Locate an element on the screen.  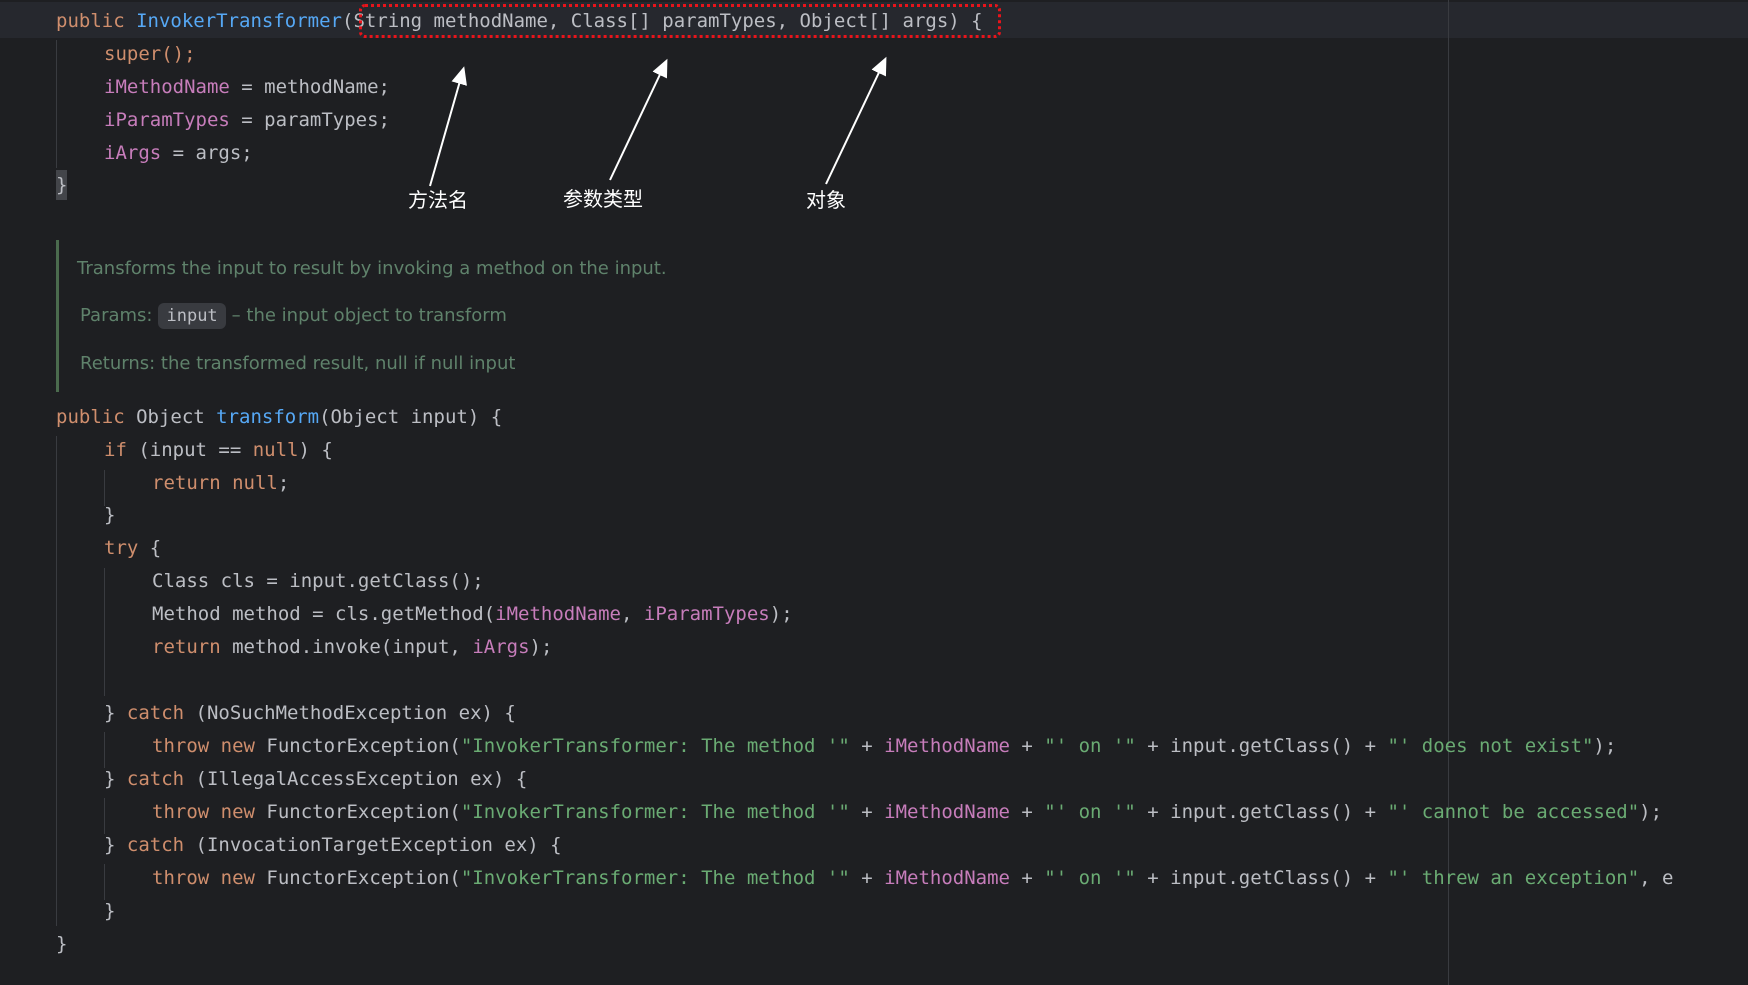
annotation-param-types: 参数类型 is located at coordinates (603, 199).